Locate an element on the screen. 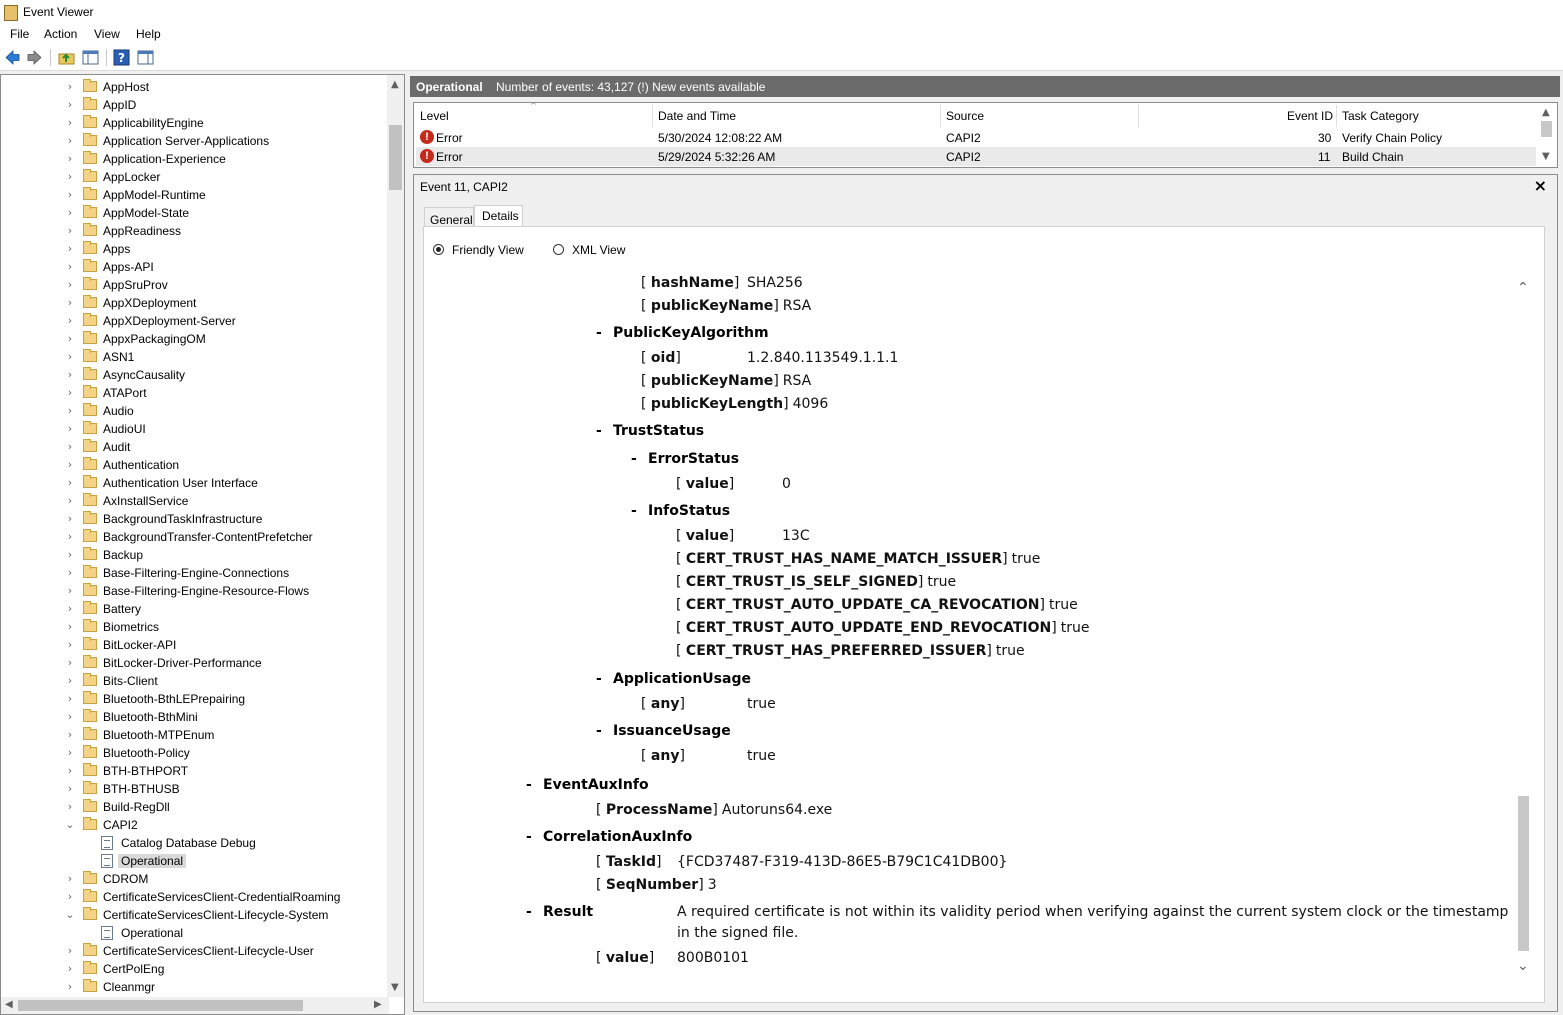  action-pane-icon is located at coordinates (145, 57).